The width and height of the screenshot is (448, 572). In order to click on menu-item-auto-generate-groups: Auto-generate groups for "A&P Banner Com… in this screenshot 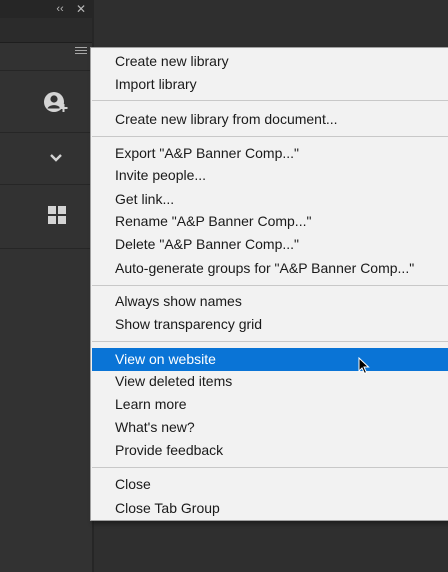, I will do `click(270, 268)`.